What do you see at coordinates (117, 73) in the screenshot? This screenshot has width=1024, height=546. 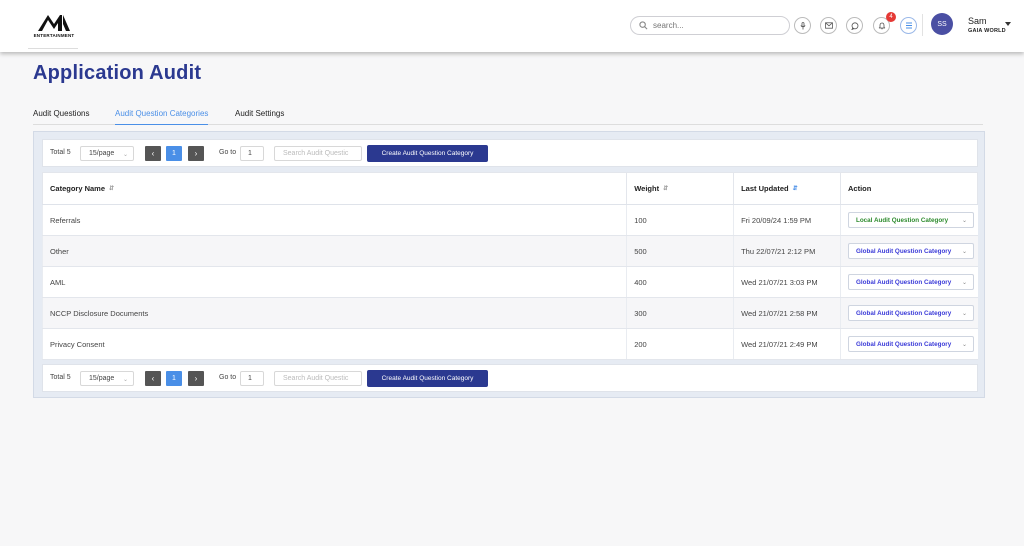 I see `page-title: Application Audit` at bounding box center [117, 73].